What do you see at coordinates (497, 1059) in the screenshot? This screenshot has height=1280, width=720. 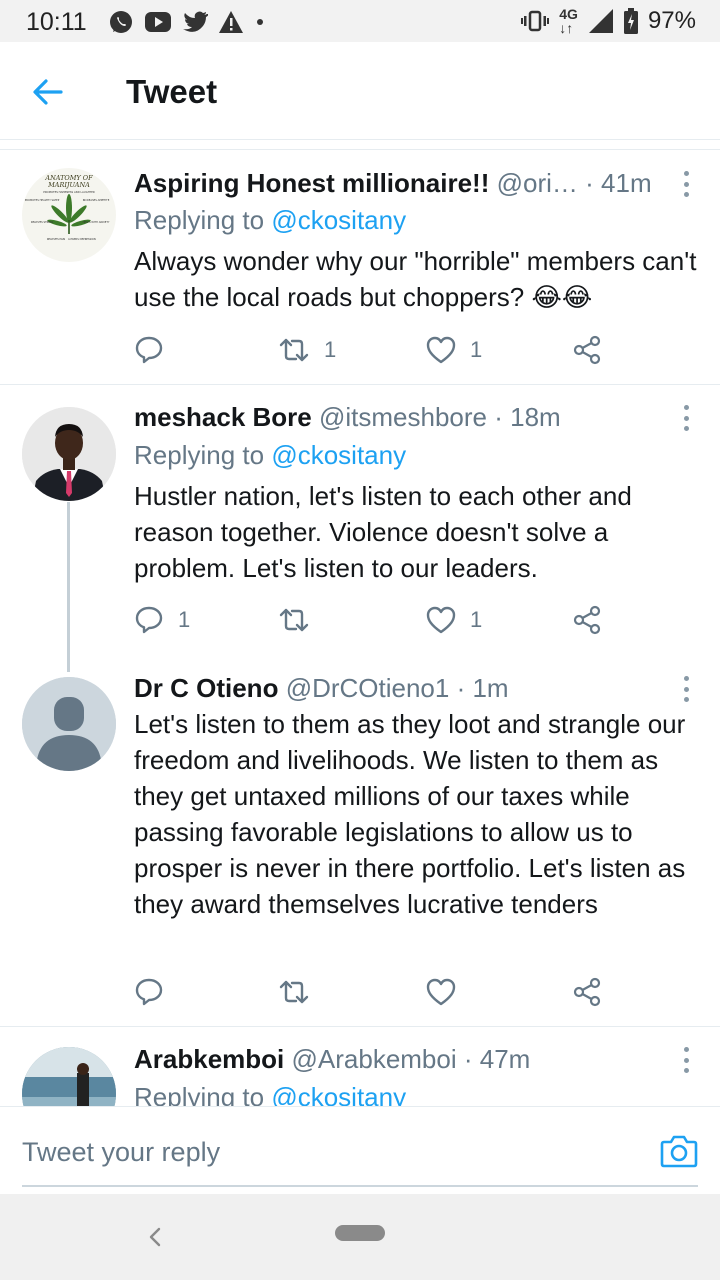 I see `timestamp: · 47m` at bounding box center [497, 1059].